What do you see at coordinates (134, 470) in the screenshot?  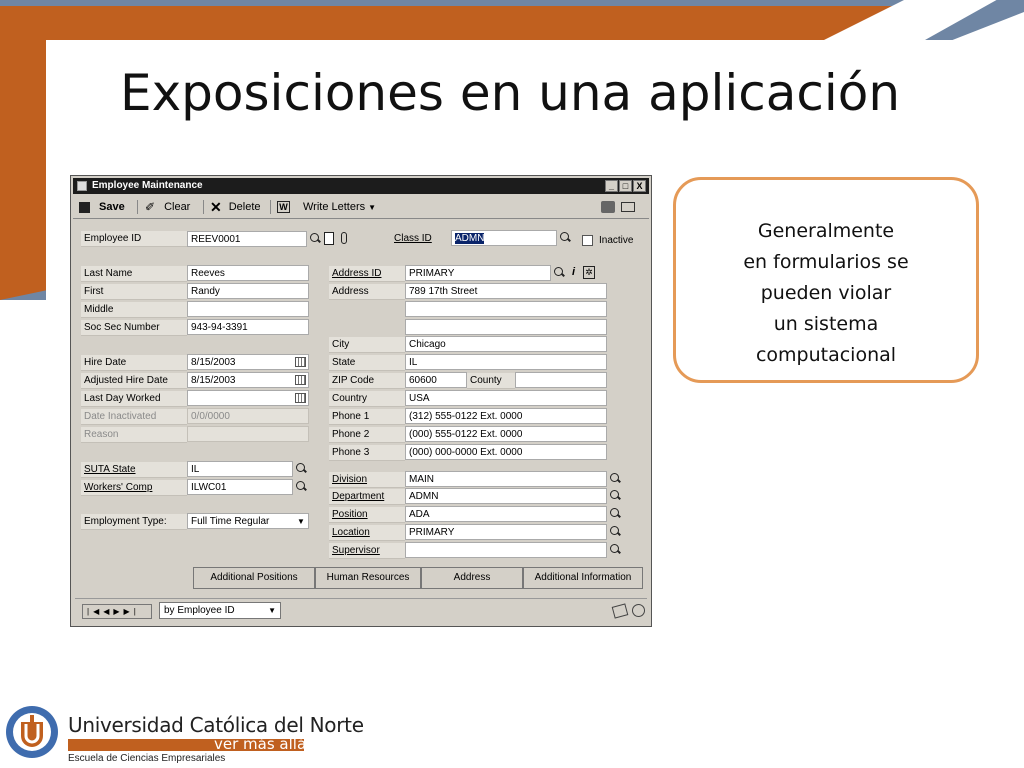 I see `suta-state-link: SUTA State` at bounding box center [134, 470].